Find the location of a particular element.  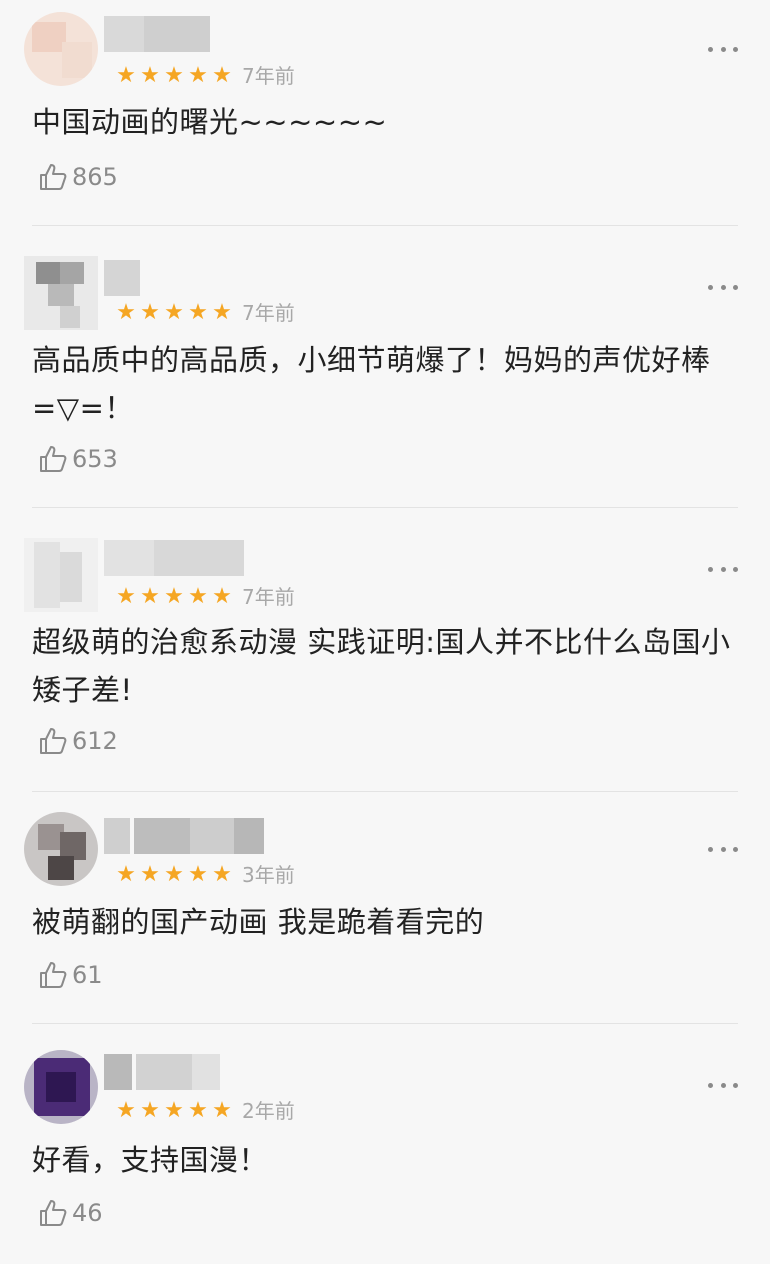

review-content: 中国动画的曙光~~~~~~ is located at coordinates (210, 122).